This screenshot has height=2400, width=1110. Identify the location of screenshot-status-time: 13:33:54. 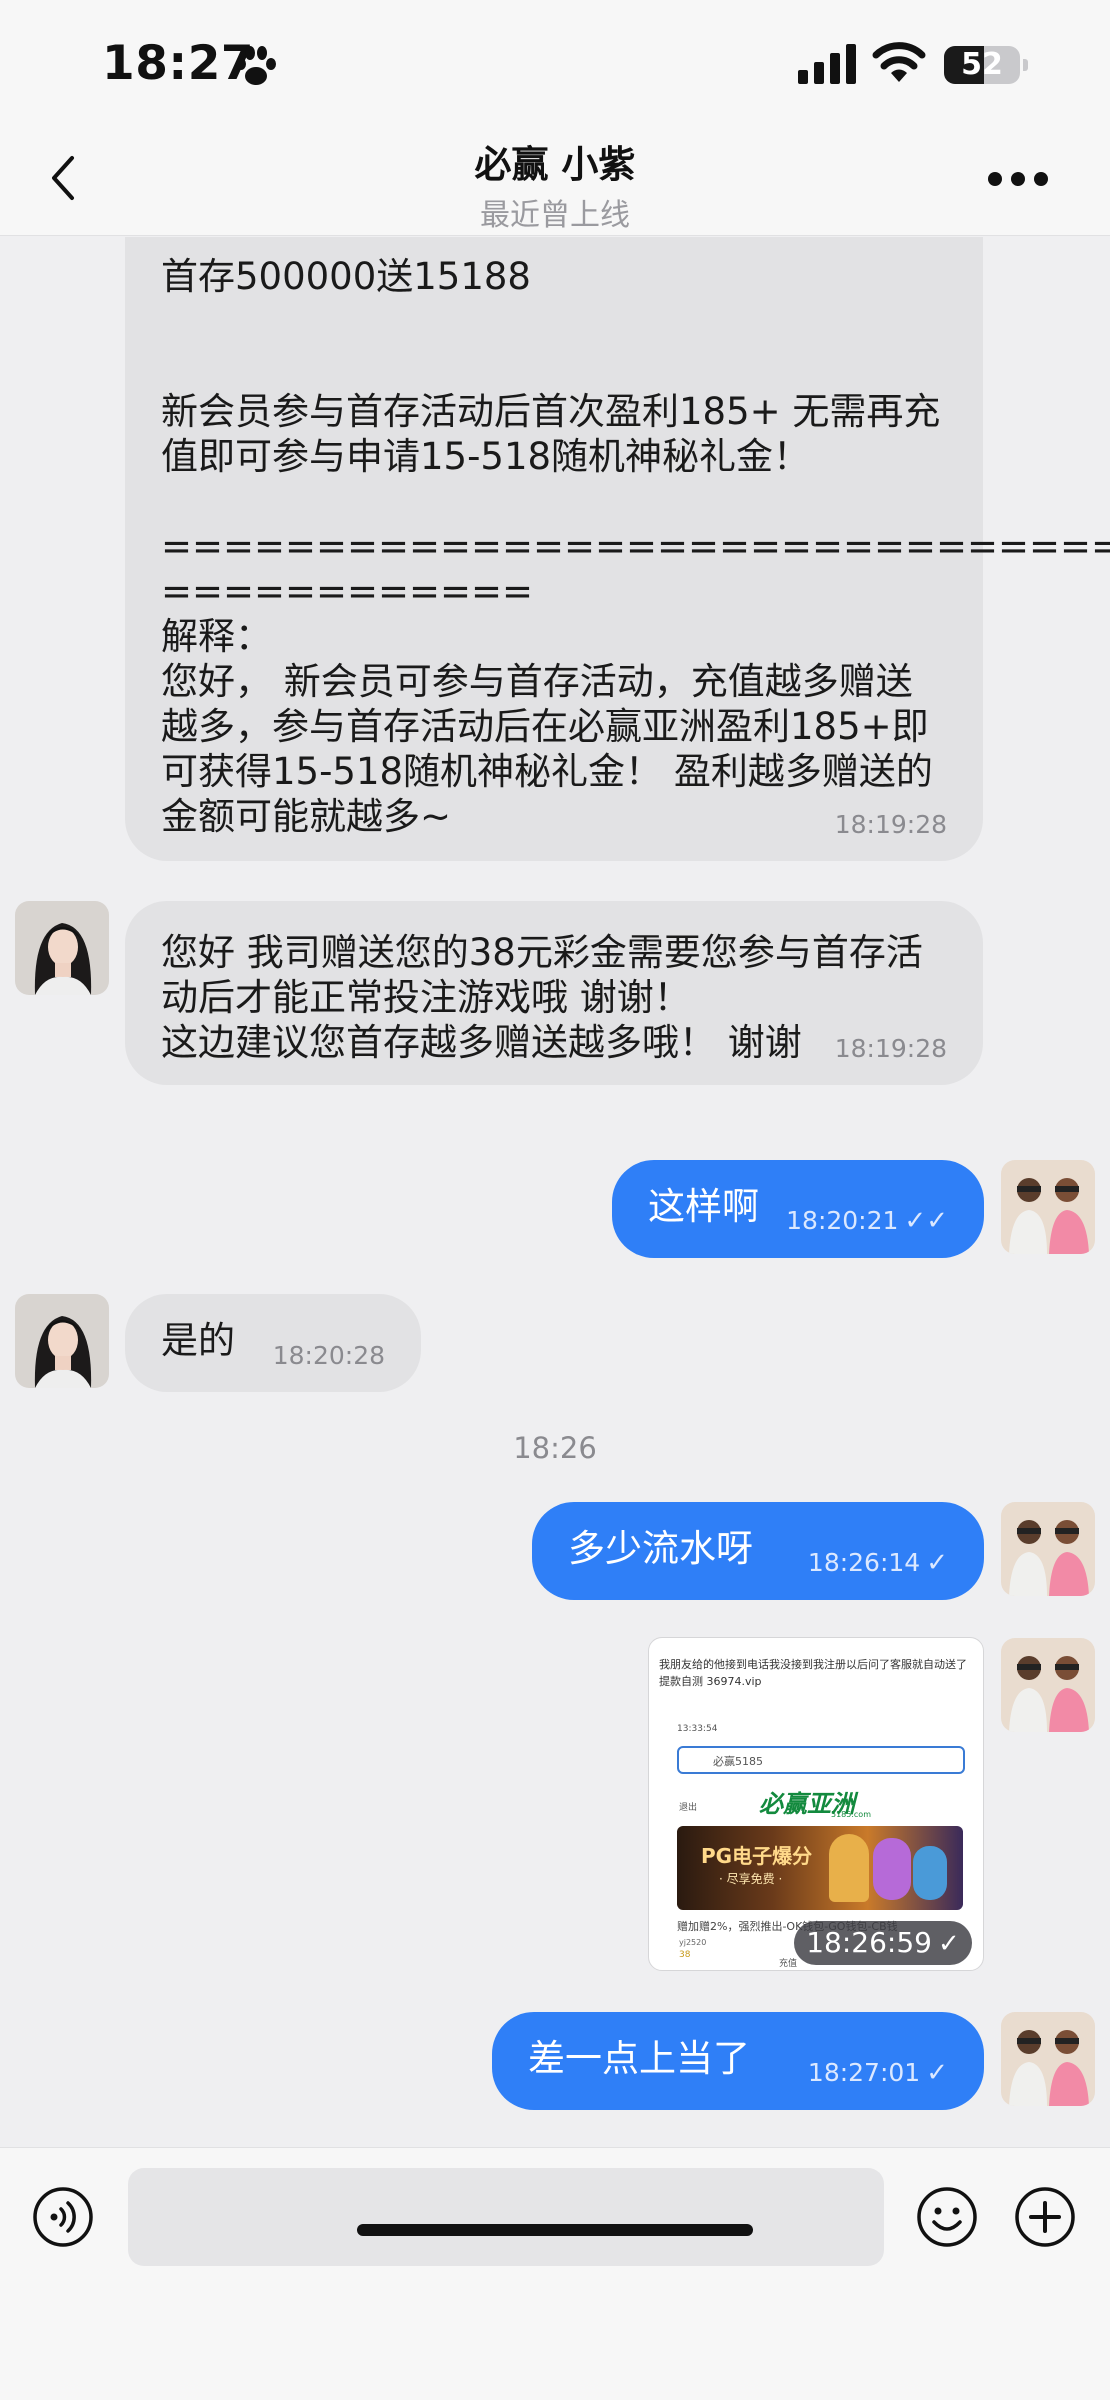
(697, 1729).